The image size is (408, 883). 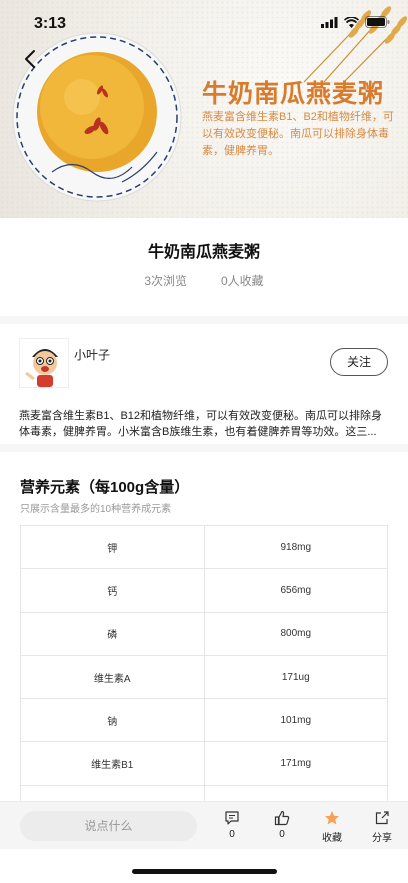 I want to click on bottom-action-bar: 0 0 收藏 分享, so click(x=204, y=825).